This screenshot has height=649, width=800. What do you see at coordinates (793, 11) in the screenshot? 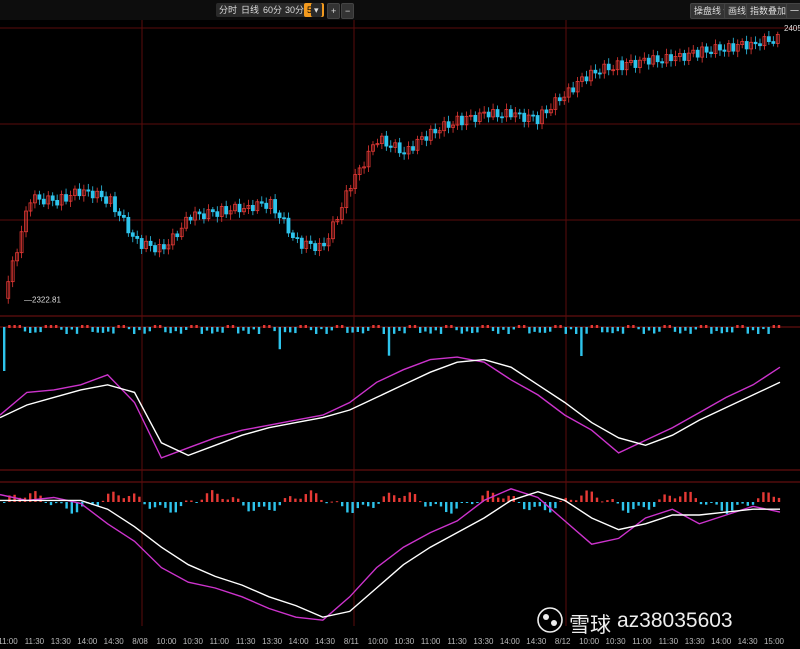
I see `toolbar-right-button-3: 一日 ▾` at bounding box center [793, 11].